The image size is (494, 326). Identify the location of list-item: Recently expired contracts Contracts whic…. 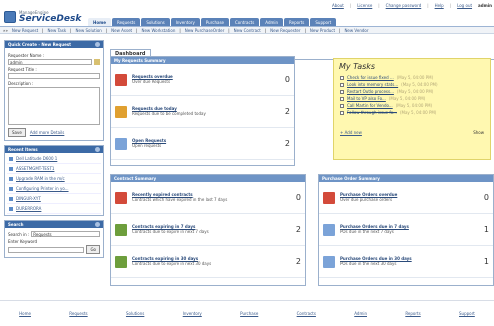
(208, 198).